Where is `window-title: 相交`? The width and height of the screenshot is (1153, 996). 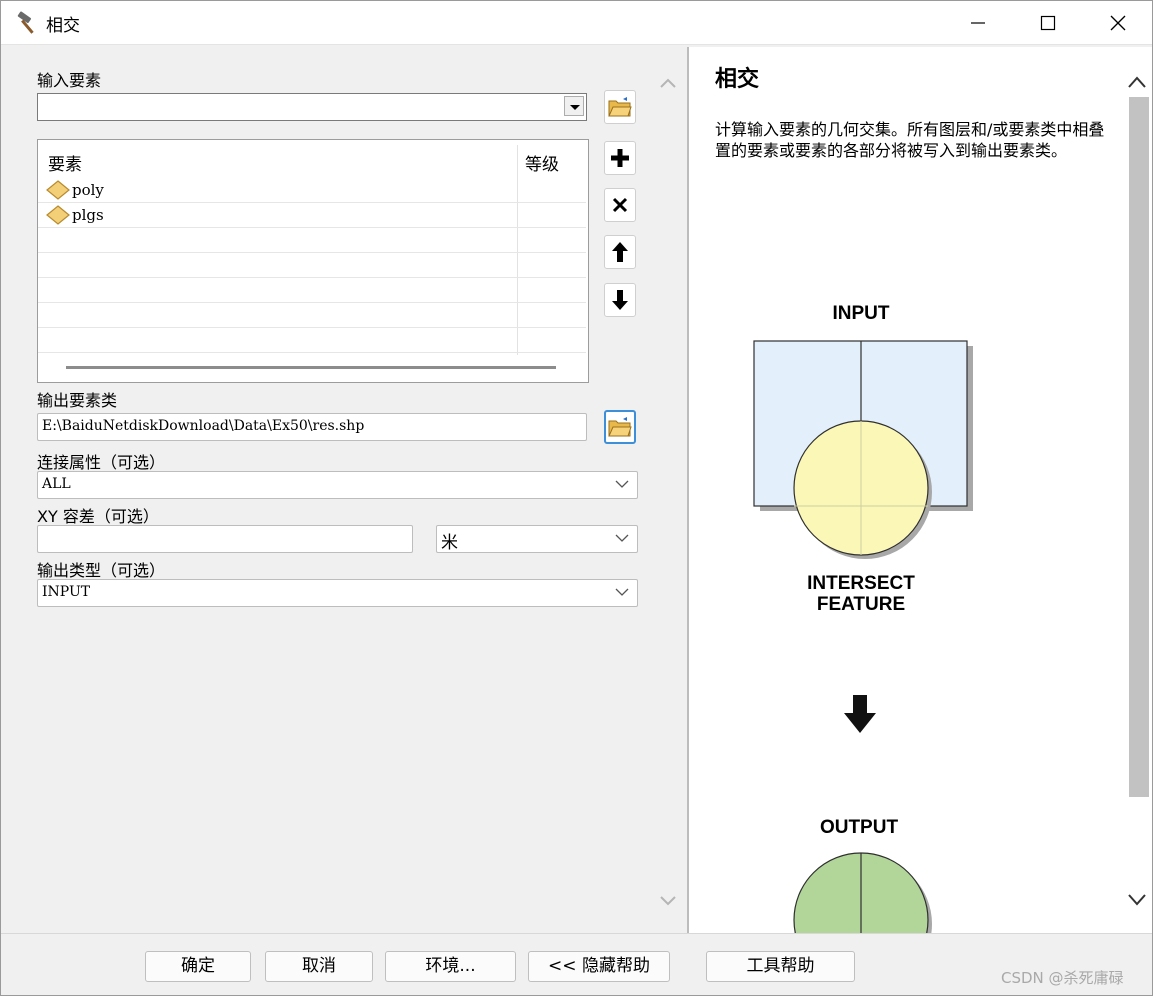 window-title: 相交 is located at coordinates (63, 26).